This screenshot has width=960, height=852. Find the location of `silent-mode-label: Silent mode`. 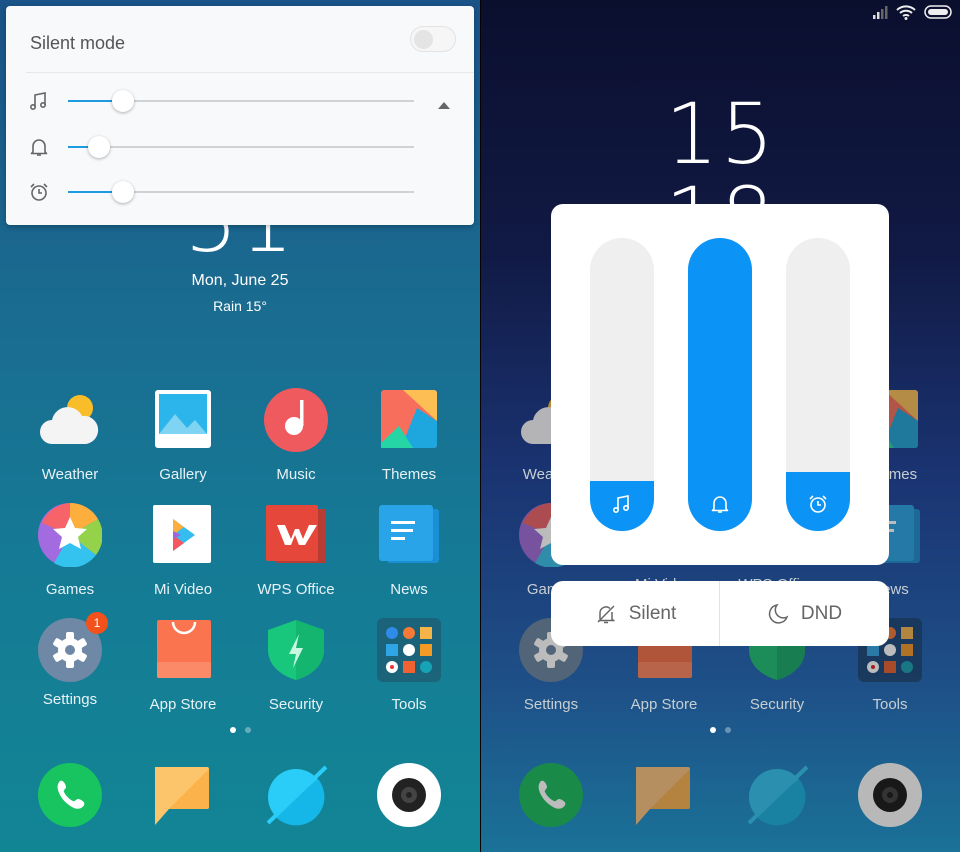

silent-mode-label: Silent mode is located at coordinates (78, 43).